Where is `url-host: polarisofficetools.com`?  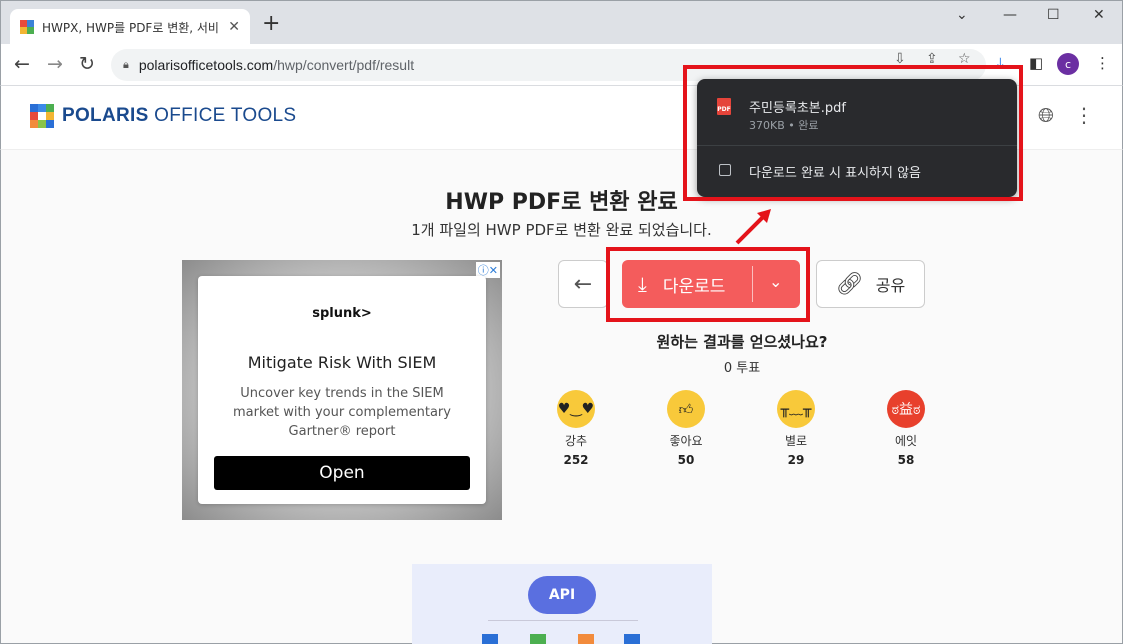 url-host: polarisofficetools.com is located at coordinates (206, 65).